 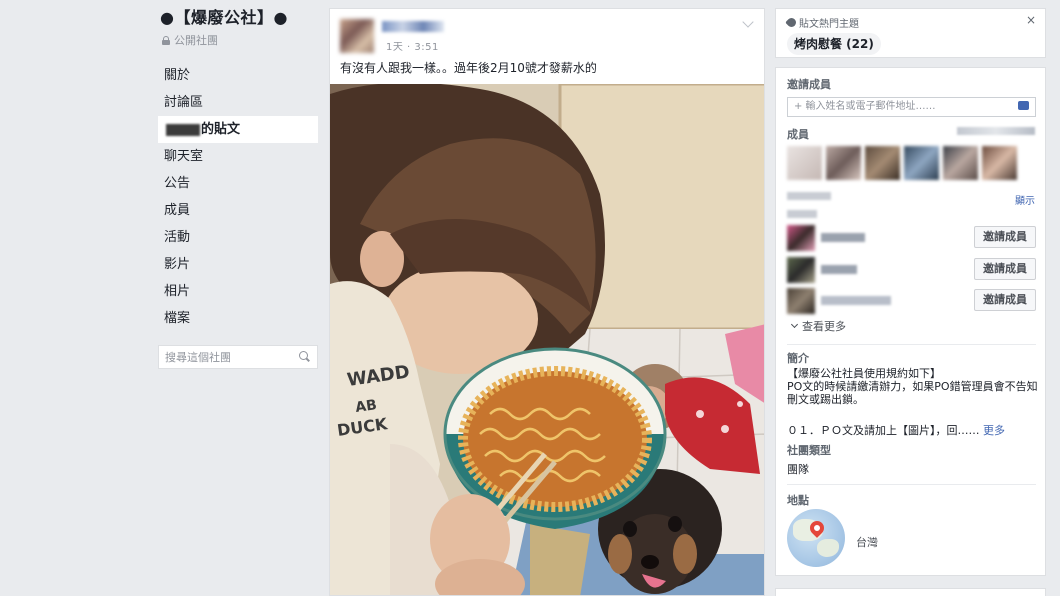 I want to click on group-search, so click(x=238, y=357).